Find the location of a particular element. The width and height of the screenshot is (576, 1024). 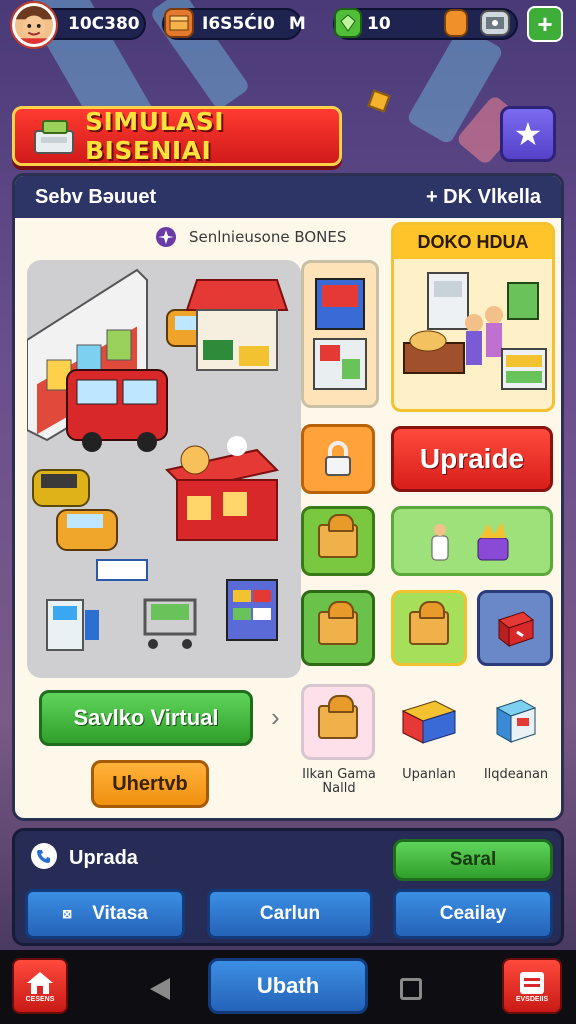

upgrade-button: Upraide is located at coordinates (472, 459).